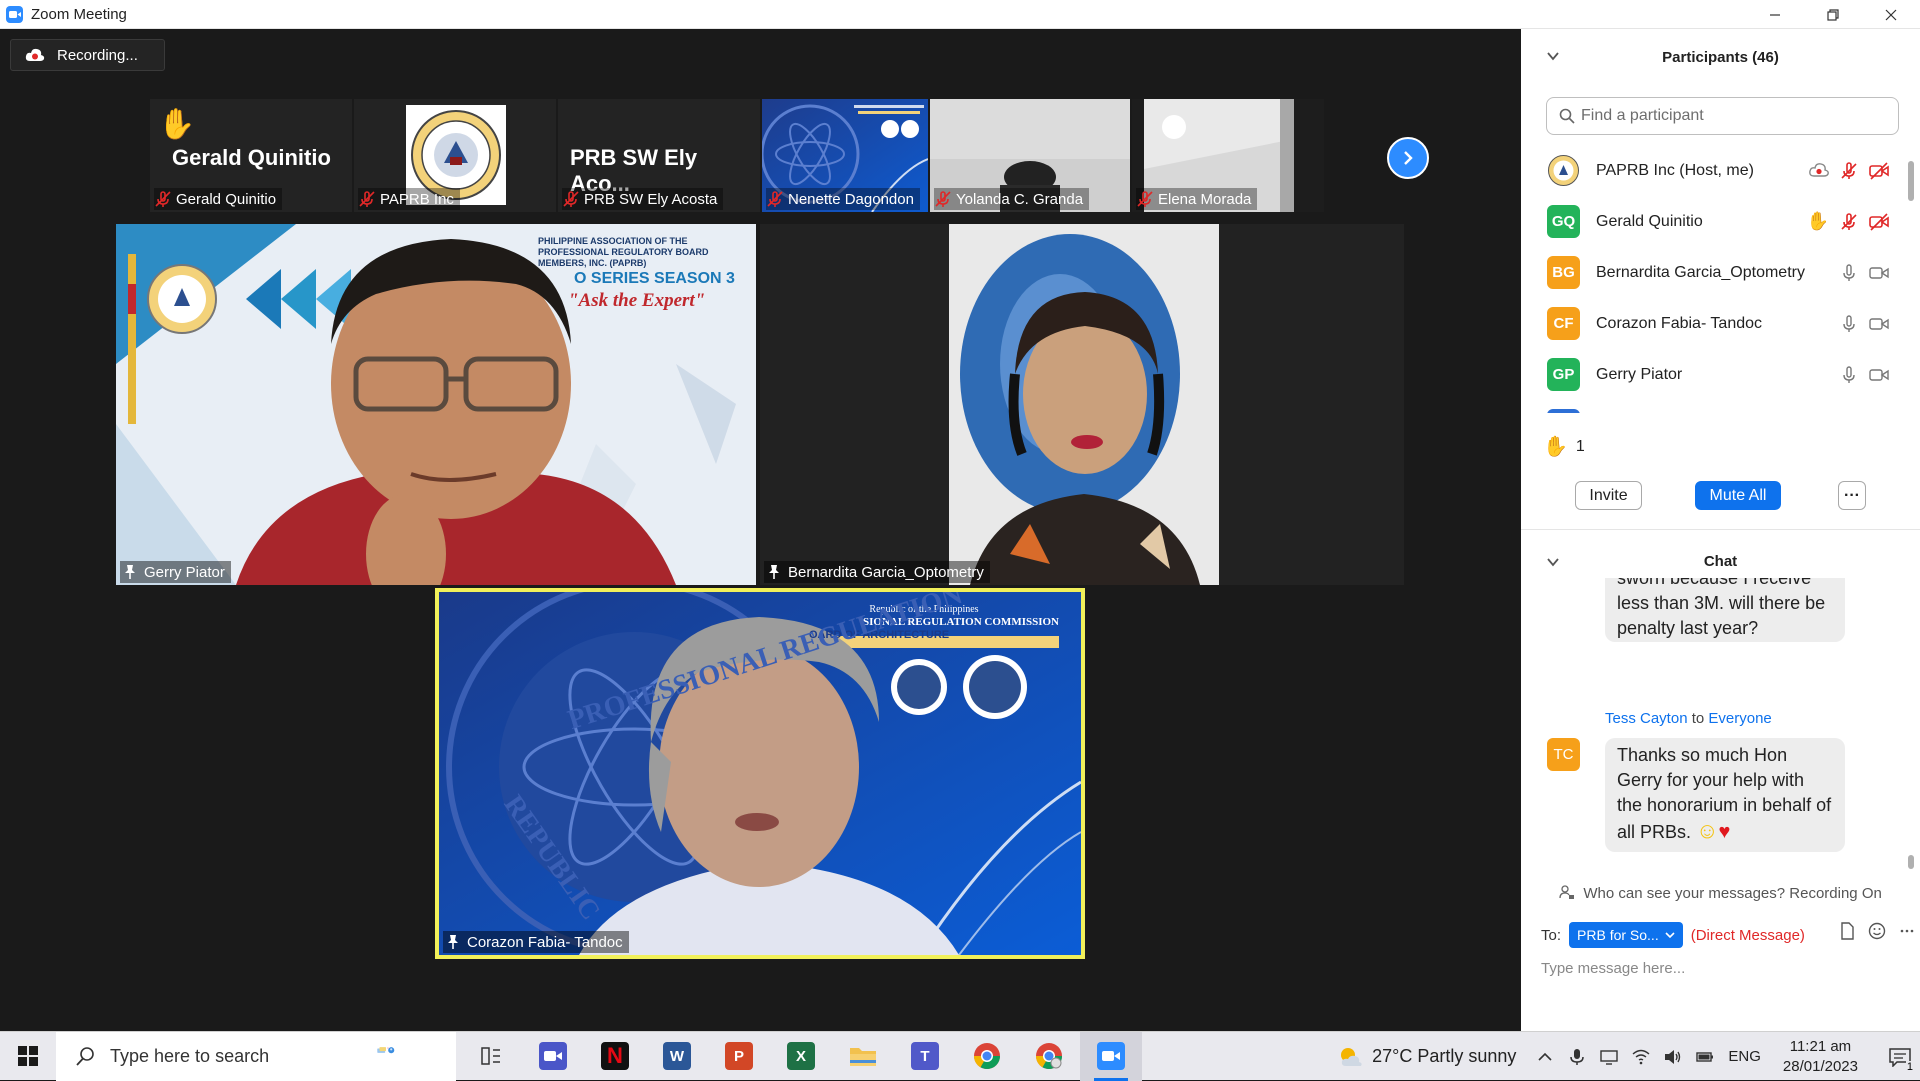 This screenshot has height=1081, width=1920. I want to click on collapse-participants-button, so click(1553, 56).